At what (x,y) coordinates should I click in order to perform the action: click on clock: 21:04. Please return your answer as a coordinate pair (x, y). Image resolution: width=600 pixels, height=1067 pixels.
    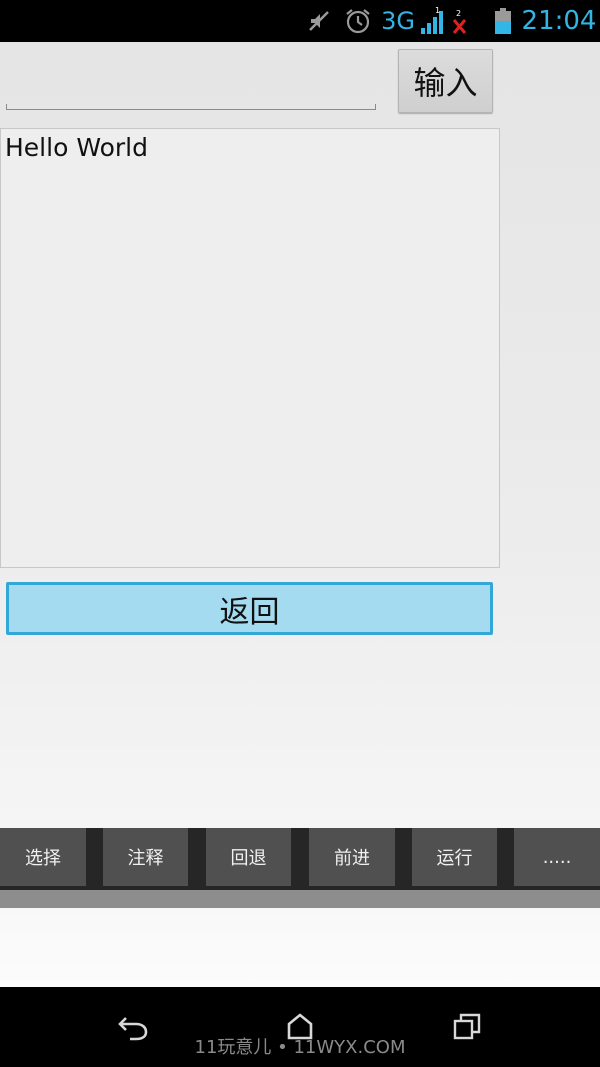
    Looking at the image, I should click on (559, 21).